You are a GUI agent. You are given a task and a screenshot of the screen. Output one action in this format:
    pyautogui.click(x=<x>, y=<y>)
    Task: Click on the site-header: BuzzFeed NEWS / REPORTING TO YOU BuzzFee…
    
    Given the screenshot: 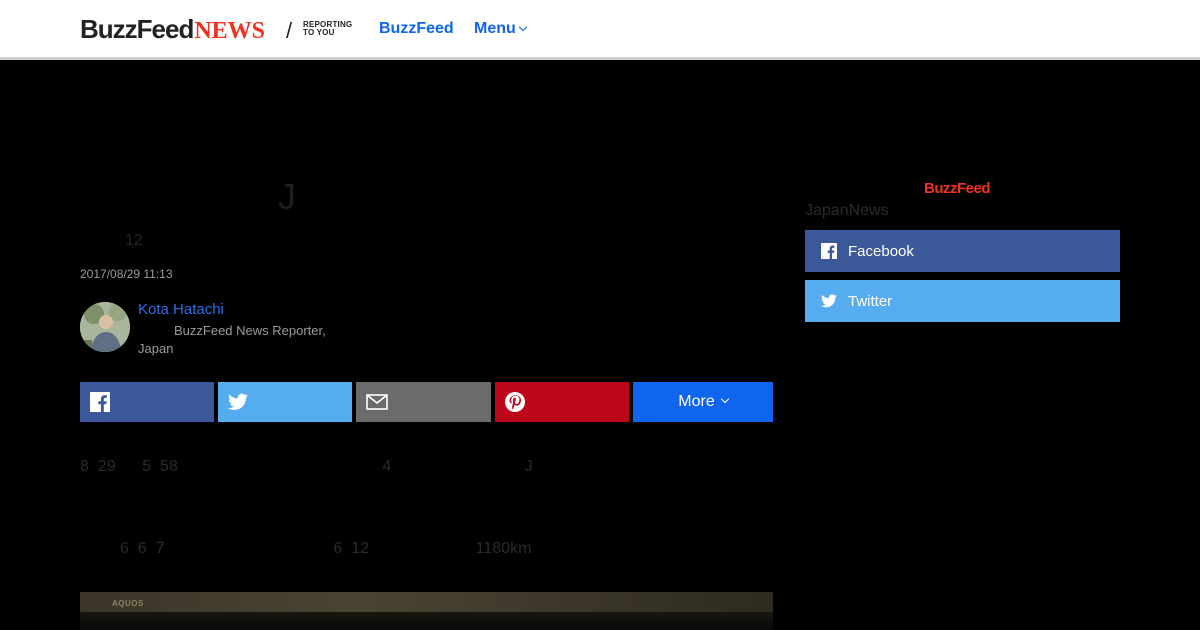 What is the action you would take?
    pyautogui.click(x=600, y=30)
    